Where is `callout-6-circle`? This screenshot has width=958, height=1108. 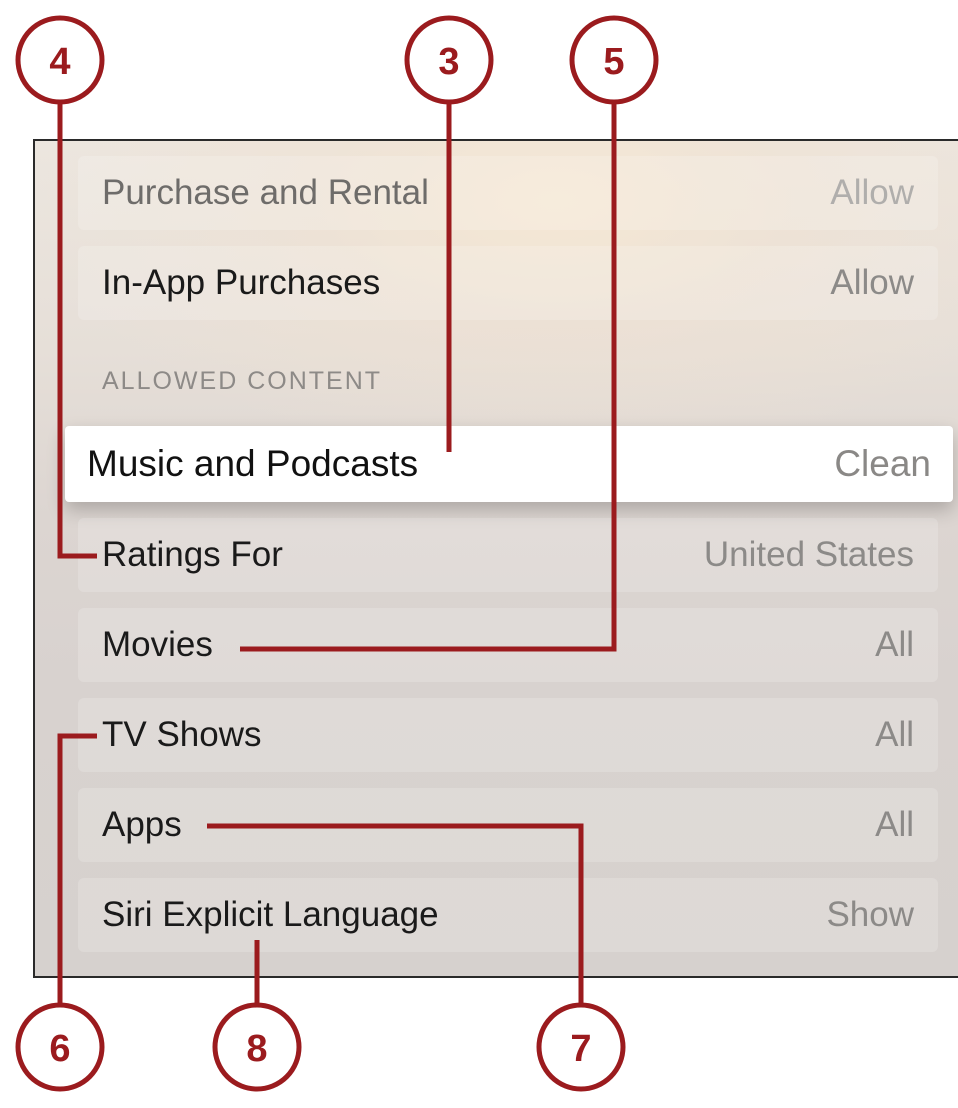
callout-6-circle is located at coordinates (60, 1047).